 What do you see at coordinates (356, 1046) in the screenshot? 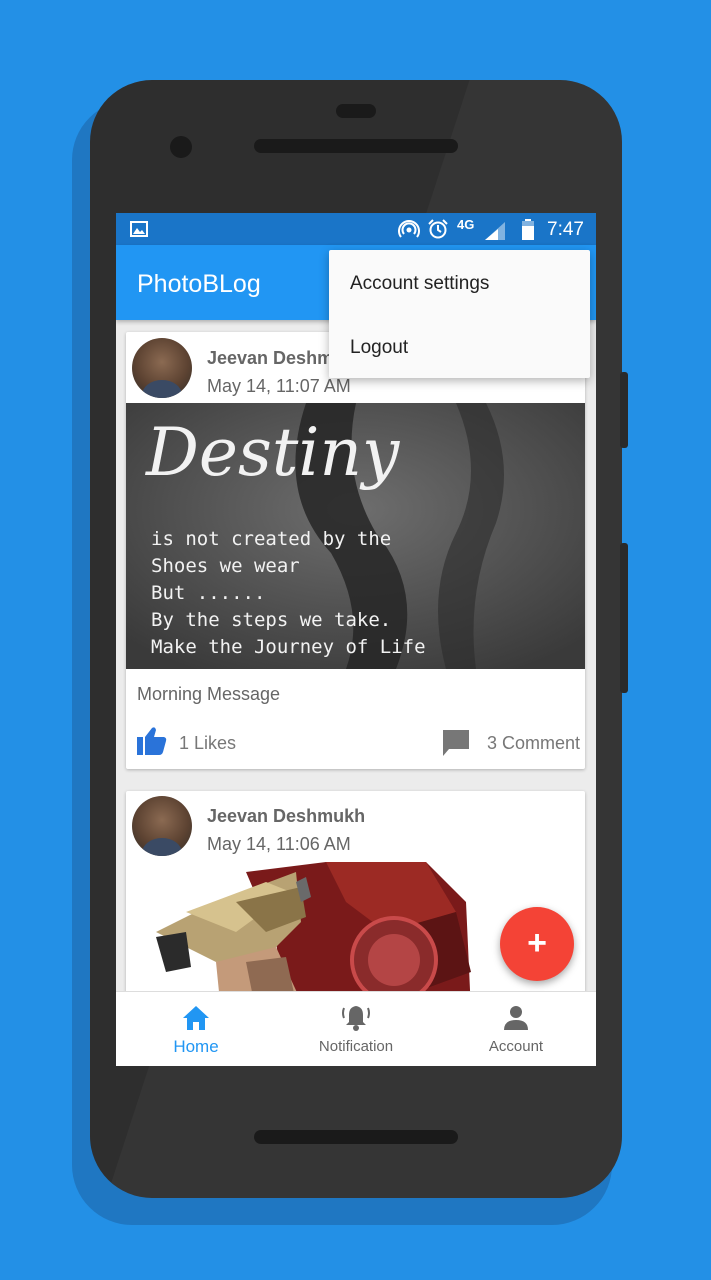
I see `nav-notification-label: Notification` at bounding box center [356, 1046].